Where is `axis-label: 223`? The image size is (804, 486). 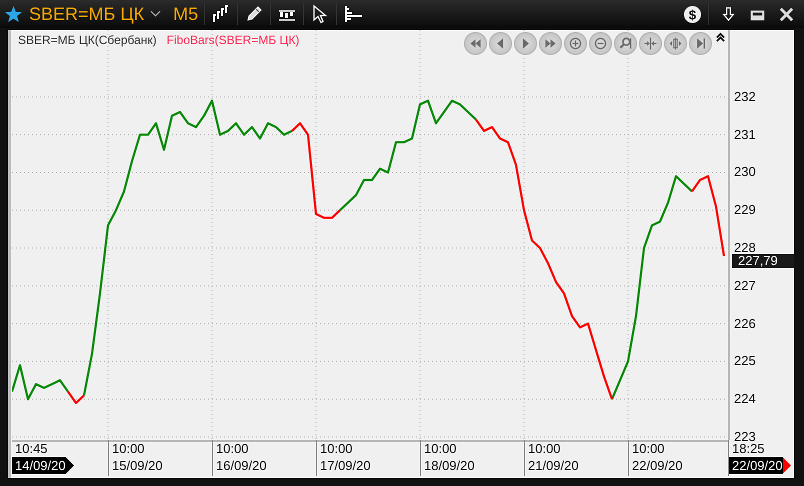 axis-label: 223 is located at coordinates (745, 436).